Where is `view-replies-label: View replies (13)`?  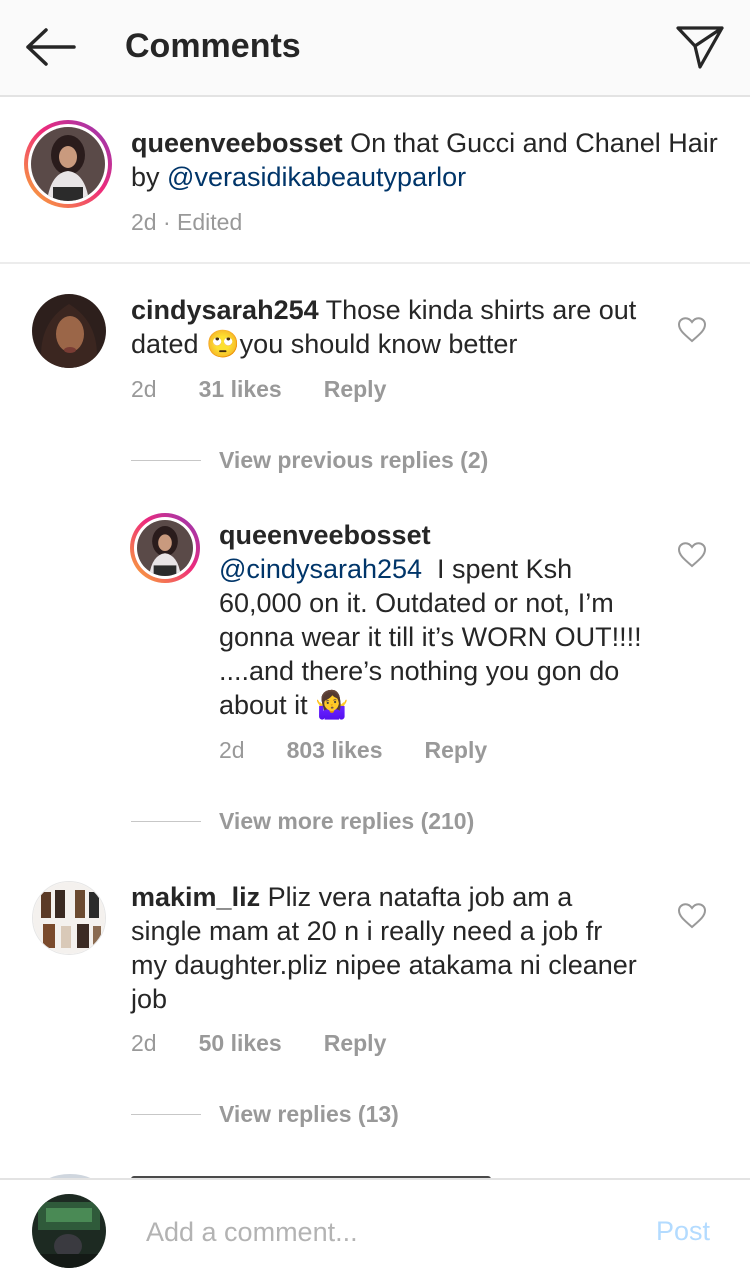
view-replies-label: View replies (13) is located at coordinates (309, 1113).